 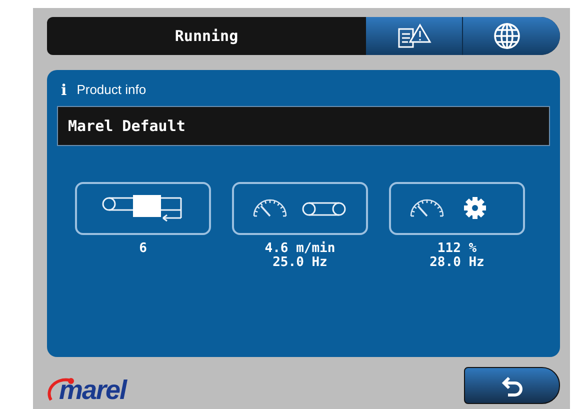 What do you see at coordinates (300, 263) in the screenshot?
I see `reading-text: 25.0 Hz` at bounding box center [300, 263].